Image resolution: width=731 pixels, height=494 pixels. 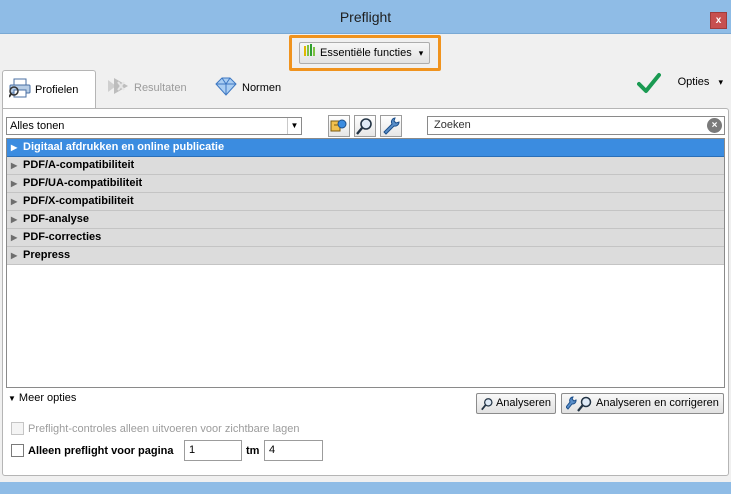 What do you see at coordinates (365, 88) in the screenshot?
I see `tab-bar: Profielen Resultaten Normen` at bounding box center [365, 88].